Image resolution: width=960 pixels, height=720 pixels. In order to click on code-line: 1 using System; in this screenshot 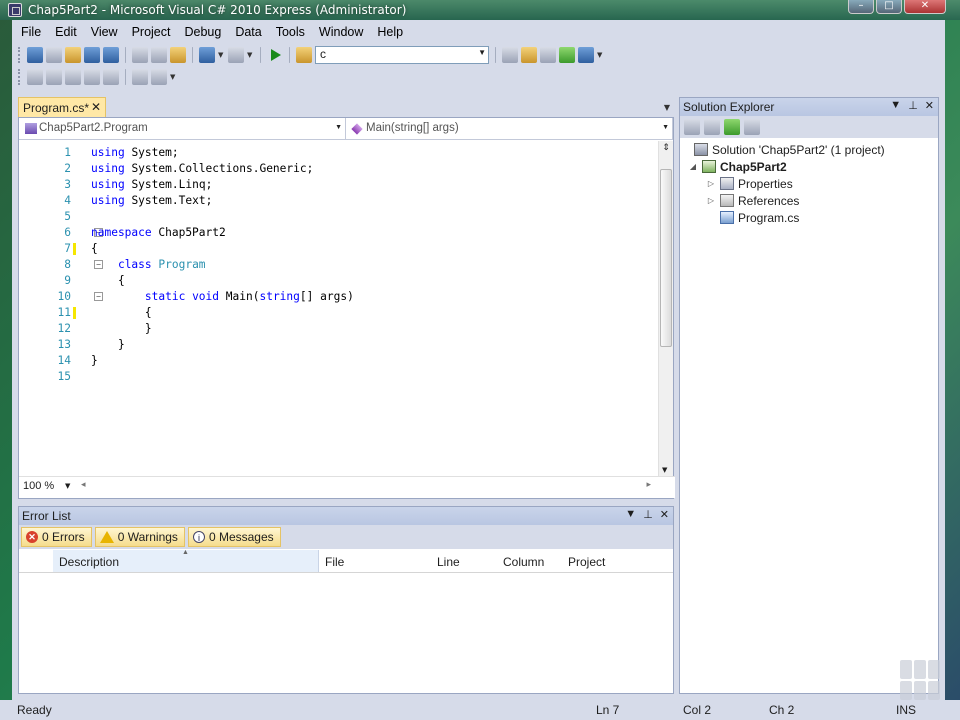, I will do `click(339, 153)`.